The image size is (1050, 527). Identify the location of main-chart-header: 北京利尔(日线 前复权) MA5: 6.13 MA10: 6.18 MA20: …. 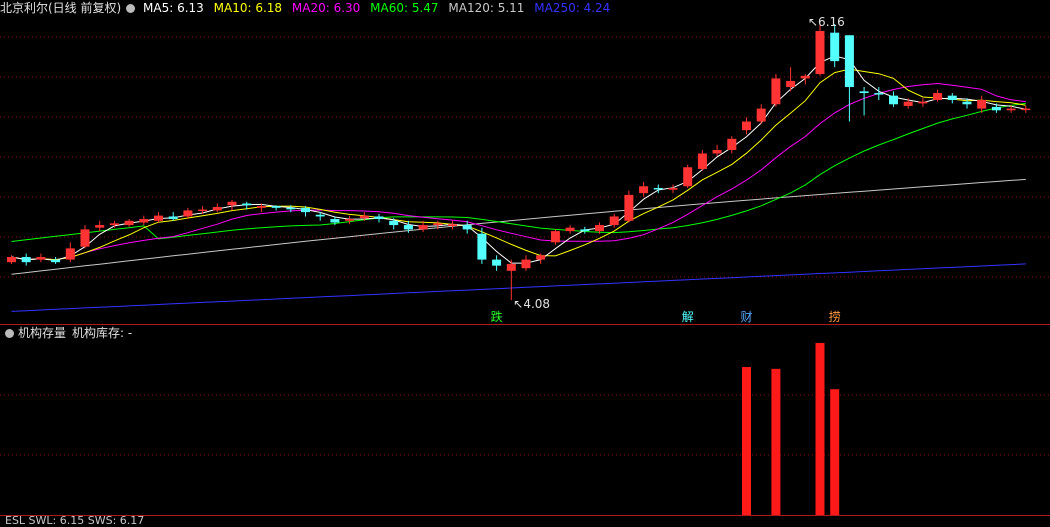
(308, 8).